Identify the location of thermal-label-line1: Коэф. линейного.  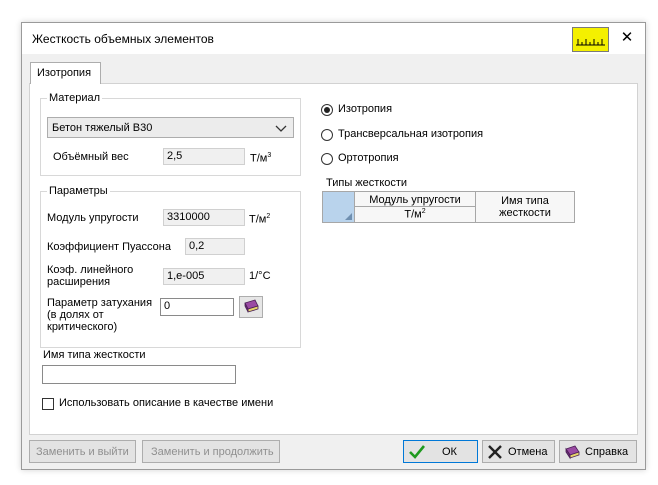
(90, 270).